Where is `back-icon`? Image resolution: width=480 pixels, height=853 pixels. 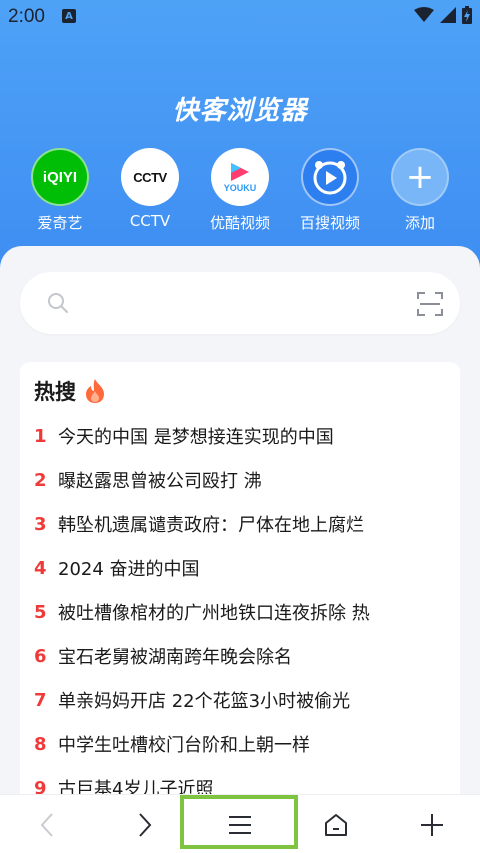
back-icon is located at coordinates (46, 824).